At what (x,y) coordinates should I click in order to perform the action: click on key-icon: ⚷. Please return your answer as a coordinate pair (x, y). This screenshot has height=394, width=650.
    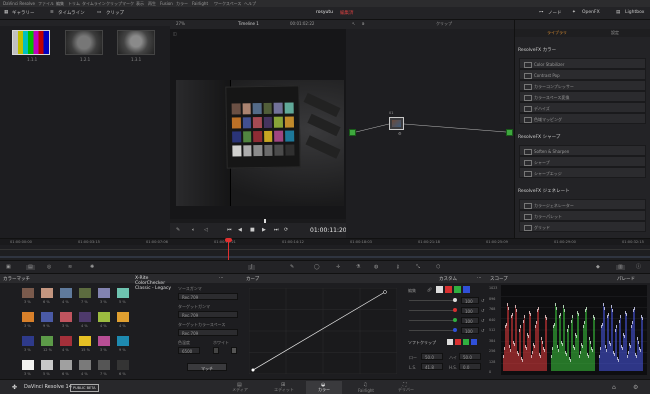
    Looking at the image, I should click on (398, 267).